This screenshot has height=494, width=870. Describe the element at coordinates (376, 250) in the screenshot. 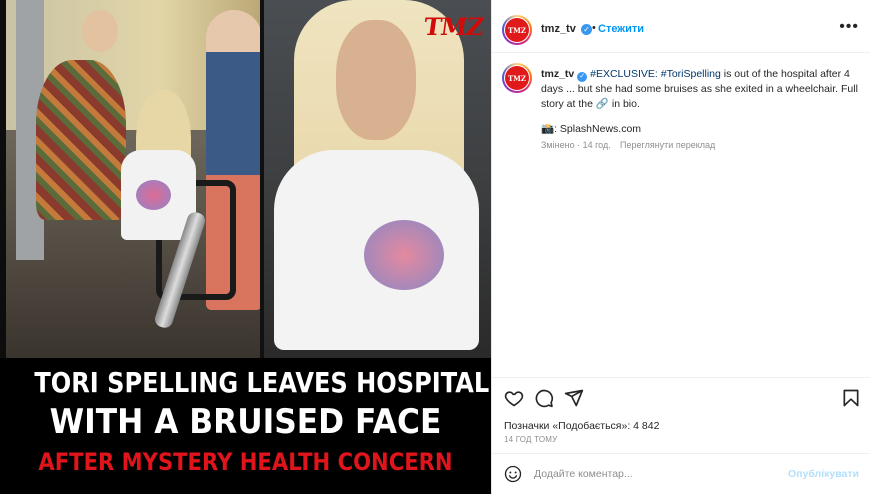

I see `person-shirt-closeup` at that location.